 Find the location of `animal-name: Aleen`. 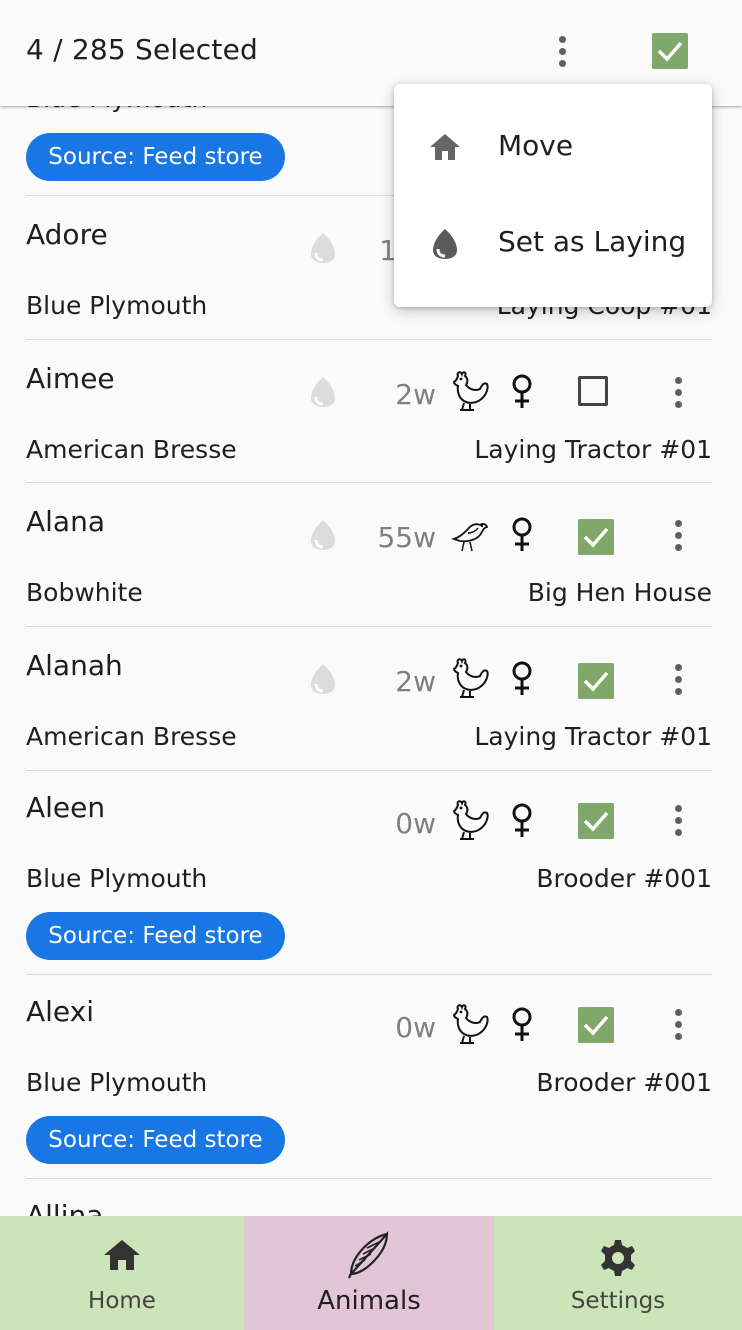

animal-name: Aleen is located at coordinates (66, 807).